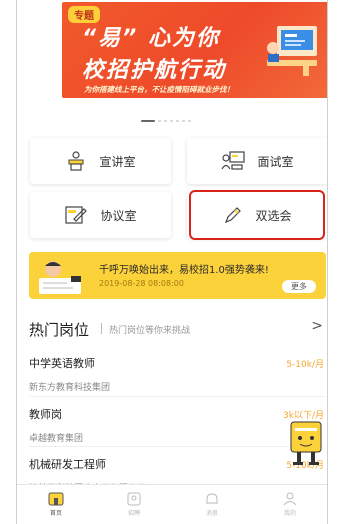 The image size is (344, 524). Describe the element at coordinates (59, 330) in the screenshot. I see `section-title: 热门岗位` at that location.